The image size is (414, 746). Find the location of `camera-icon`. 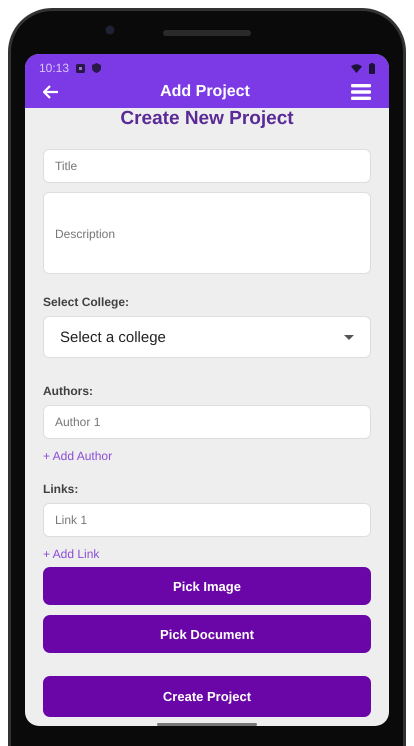

camera-icon is located at coordinates (110, 30).